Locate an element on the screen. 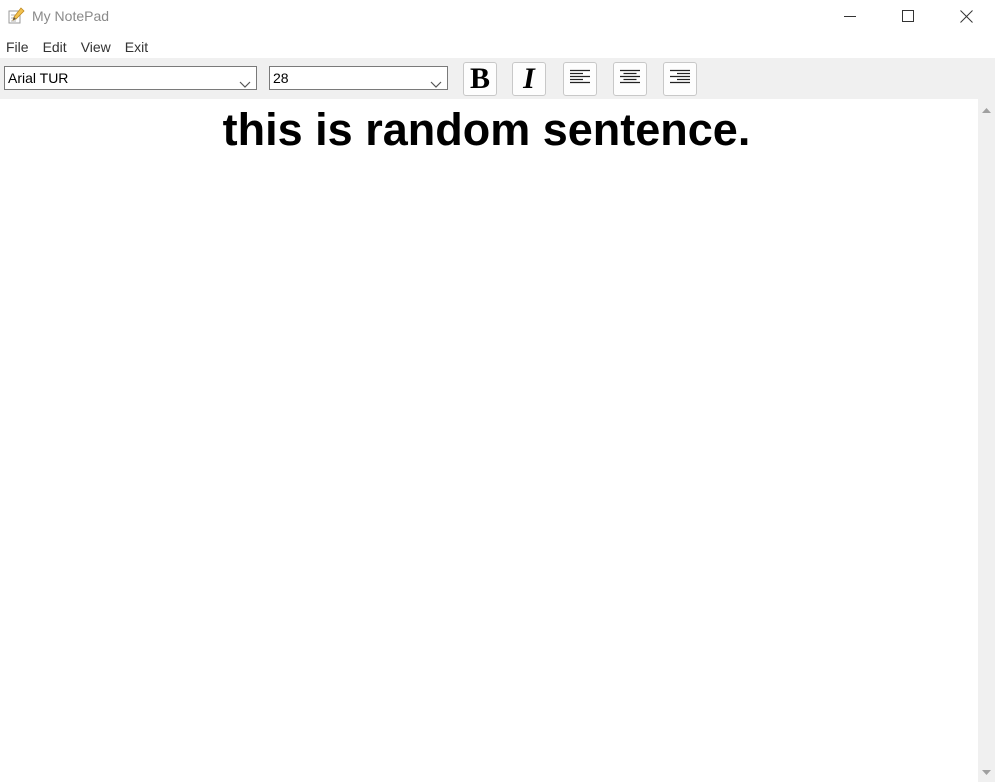 Image resolution: width=995 pixels, height=782 pixels. close-button is located at coordinates (966, 16).